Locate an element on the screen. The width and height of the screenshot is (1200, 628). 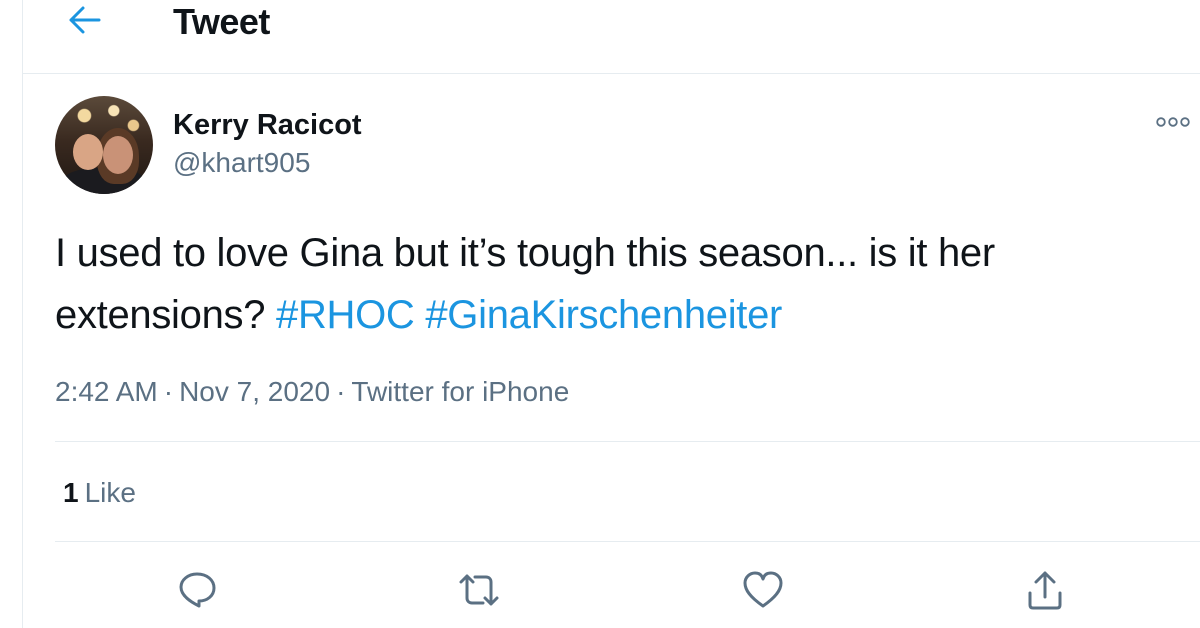
tweet-time: 2:42 AM is located at coordinates (106, 392).